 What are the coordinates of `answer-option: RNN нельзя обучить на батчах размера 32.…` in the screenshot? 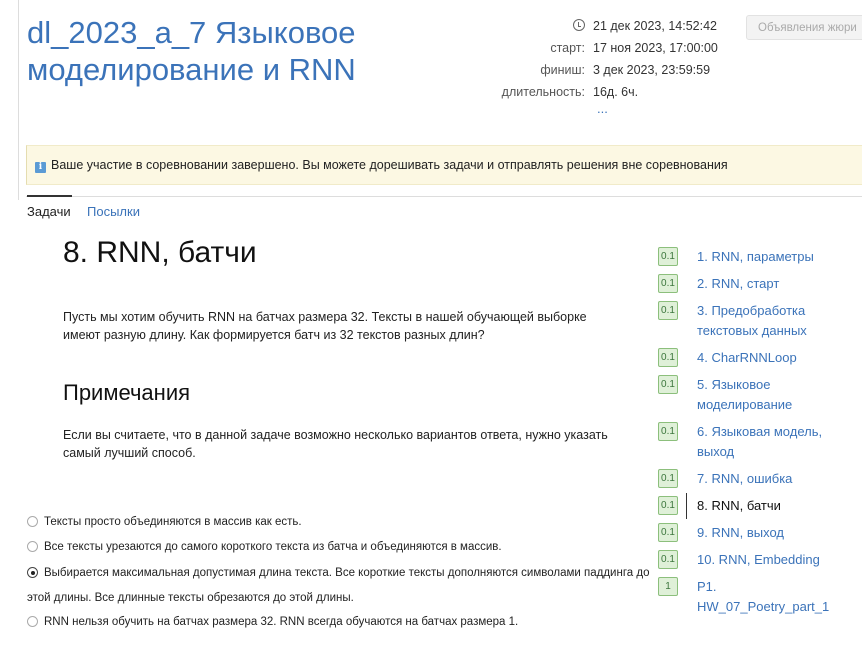 It's located at (339, 622).